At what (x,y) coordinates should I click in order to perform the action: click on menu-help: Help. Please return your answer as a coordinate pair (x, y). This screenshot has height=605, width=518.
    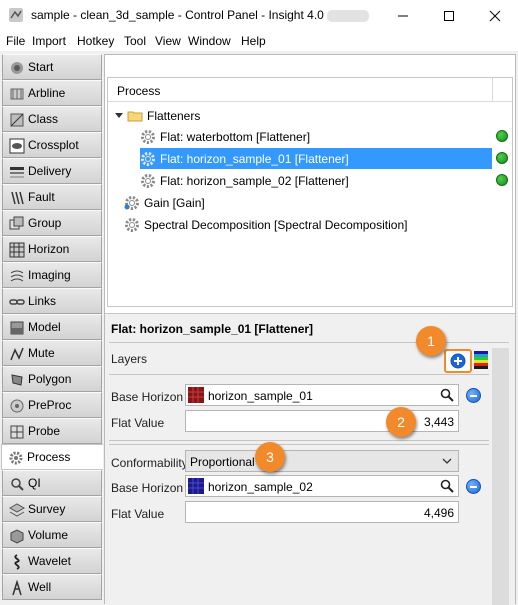
    Looking at the image, I should click on (253, 41).